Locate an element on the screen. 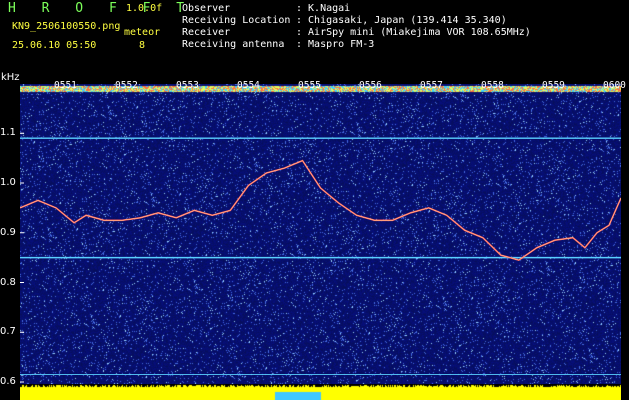 This screenshot has width=629, height=400. meteor-label: meteor is located at coordinates (142, 32).